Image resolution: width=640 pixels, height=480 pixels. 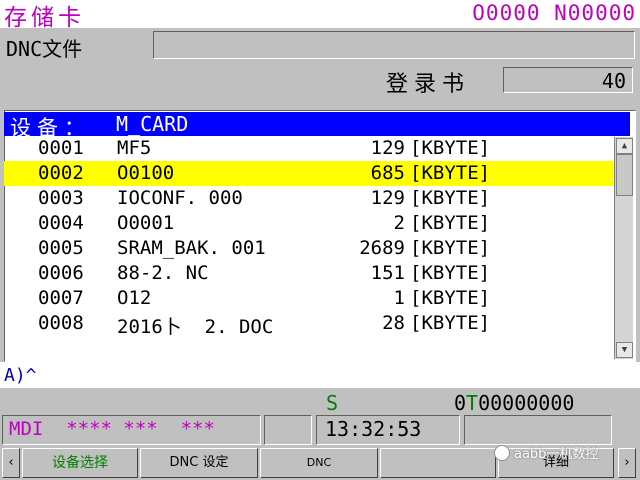 What do you see at coordinates (317, 126) in the screenshot?
I see `device-header: 设备： M_CARD` at bounding box center [317, 126].